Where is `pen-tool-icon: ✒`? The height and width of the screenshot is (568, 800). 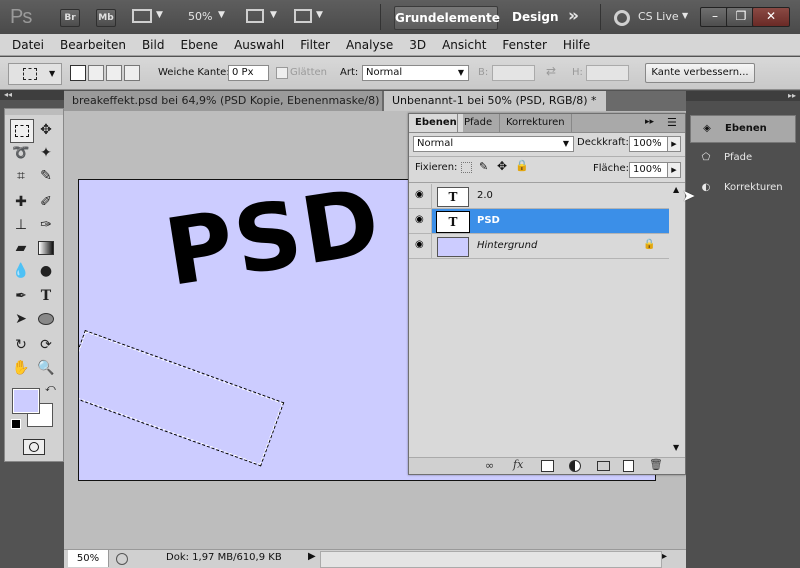
pen-tool-icon: ✒ is located at coordinates (21, 296).